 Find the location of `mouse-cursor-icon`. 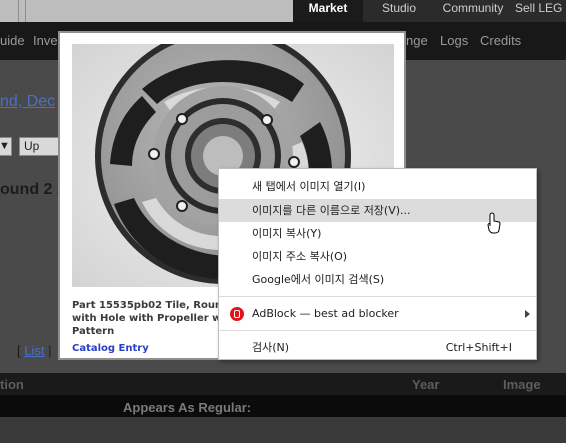

mouse-cursor-icon is located at coordinates (494, 223).